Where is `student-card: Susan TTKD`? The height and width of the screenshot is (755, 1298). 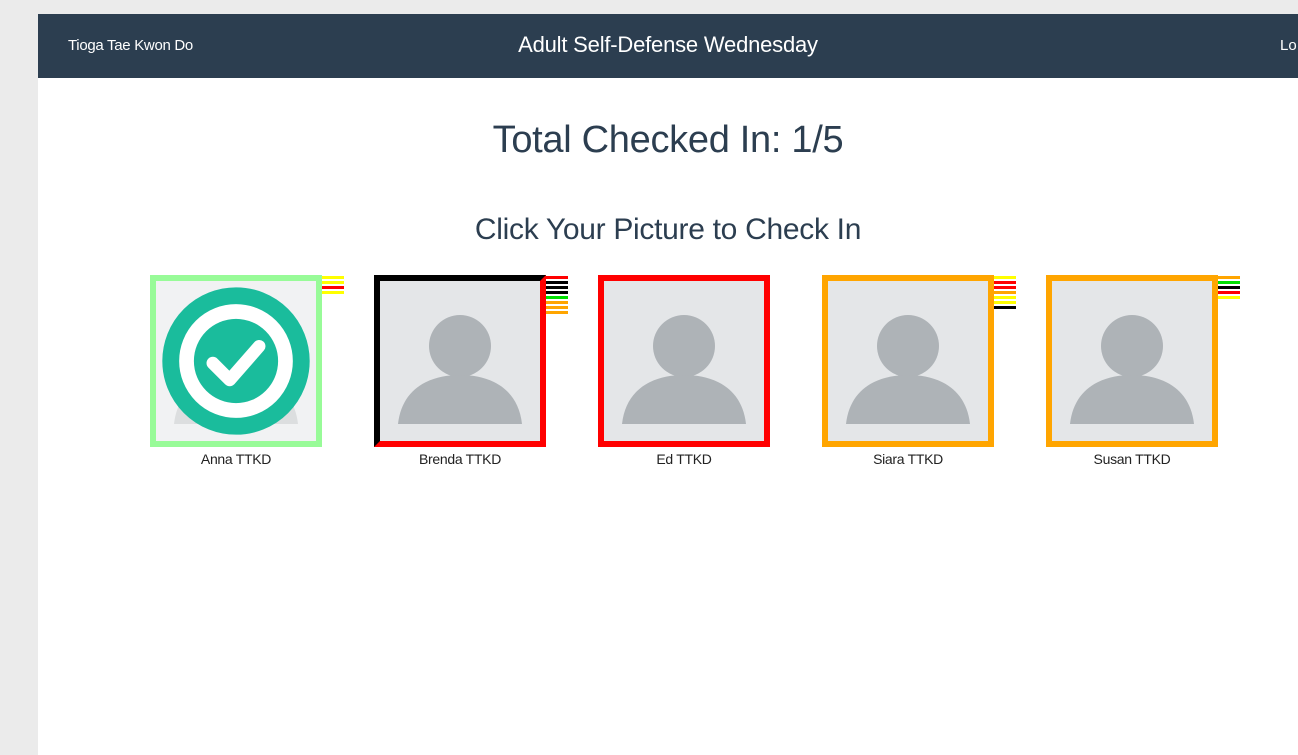 student-card: Susan TTKD is located at coordinates (1143, 371).